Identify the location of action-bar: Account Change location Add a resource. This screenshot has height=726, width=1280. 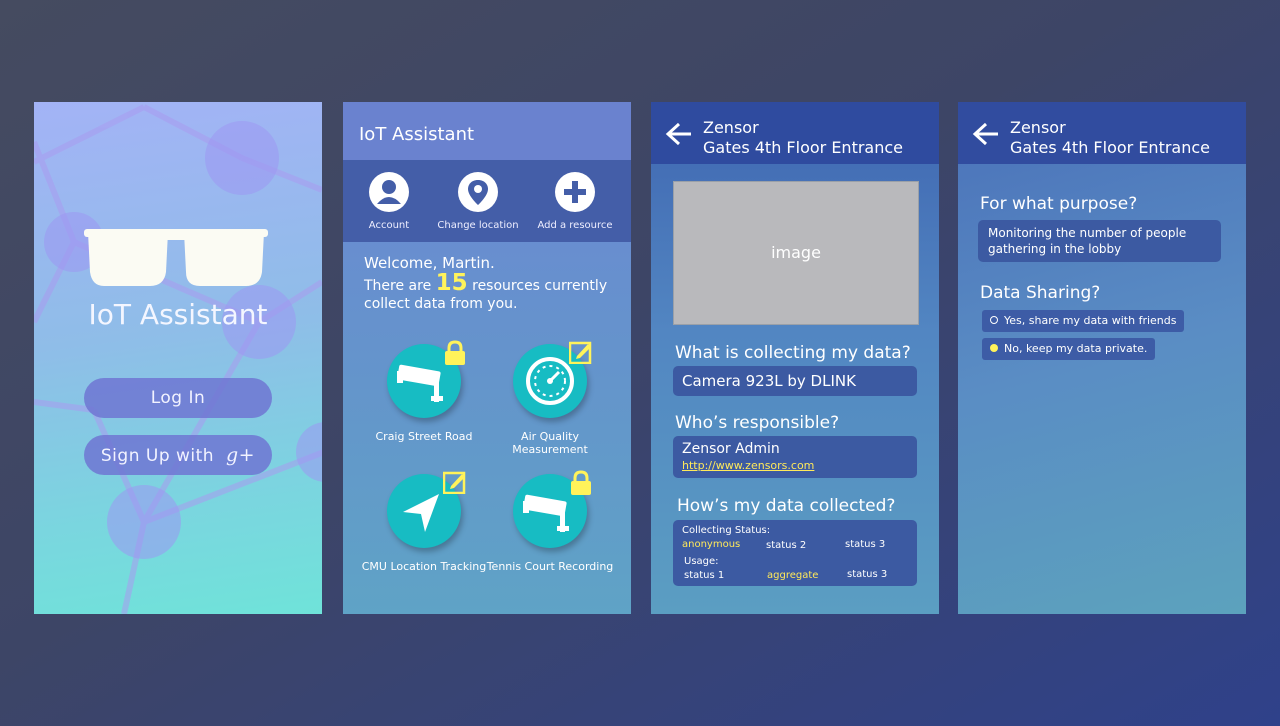
(487, 201).